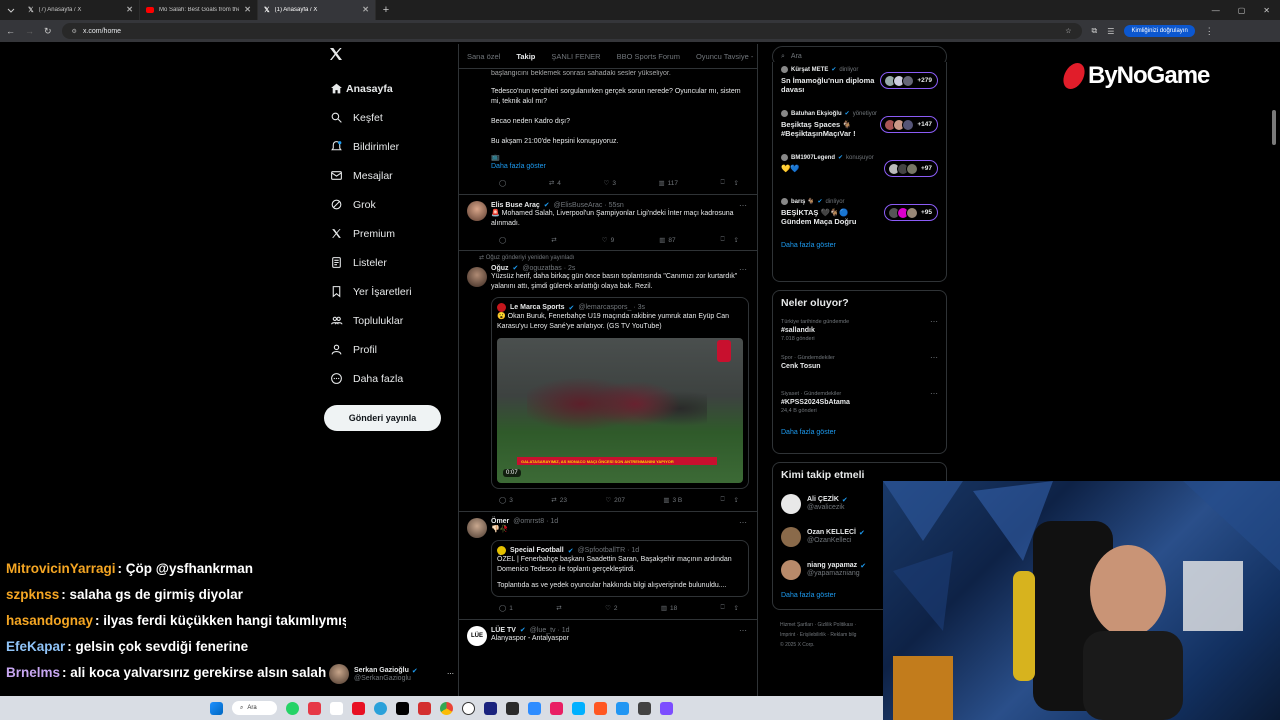 The height and width of the screenshot is (720, 1280). Describe the element at coordinates (669, 608) in the screenshot. I see `views-button: ▥ 18` at that location.